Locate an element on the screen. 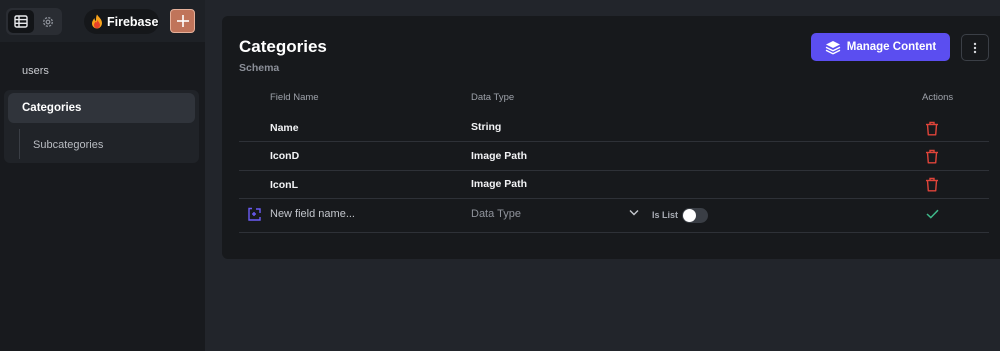 The width and height of the screenshot is (1000, 351). more-options-button is located at coordinates (975, 47).